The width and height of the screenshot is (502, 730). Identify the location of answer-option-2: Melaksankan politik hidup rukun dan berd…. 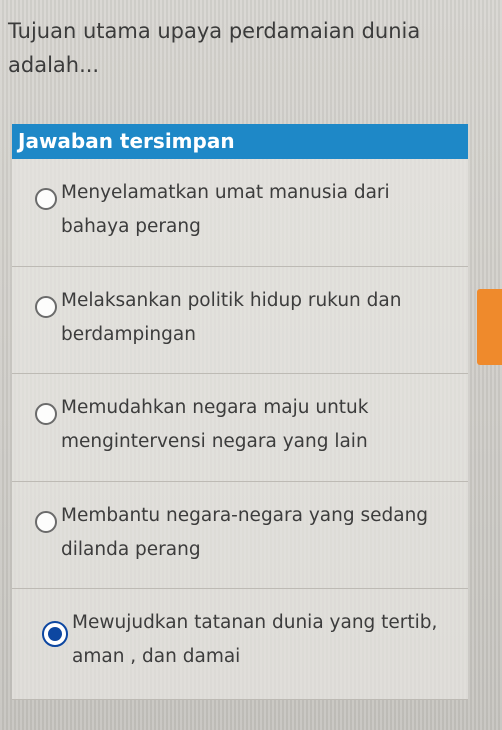
(240, 320).